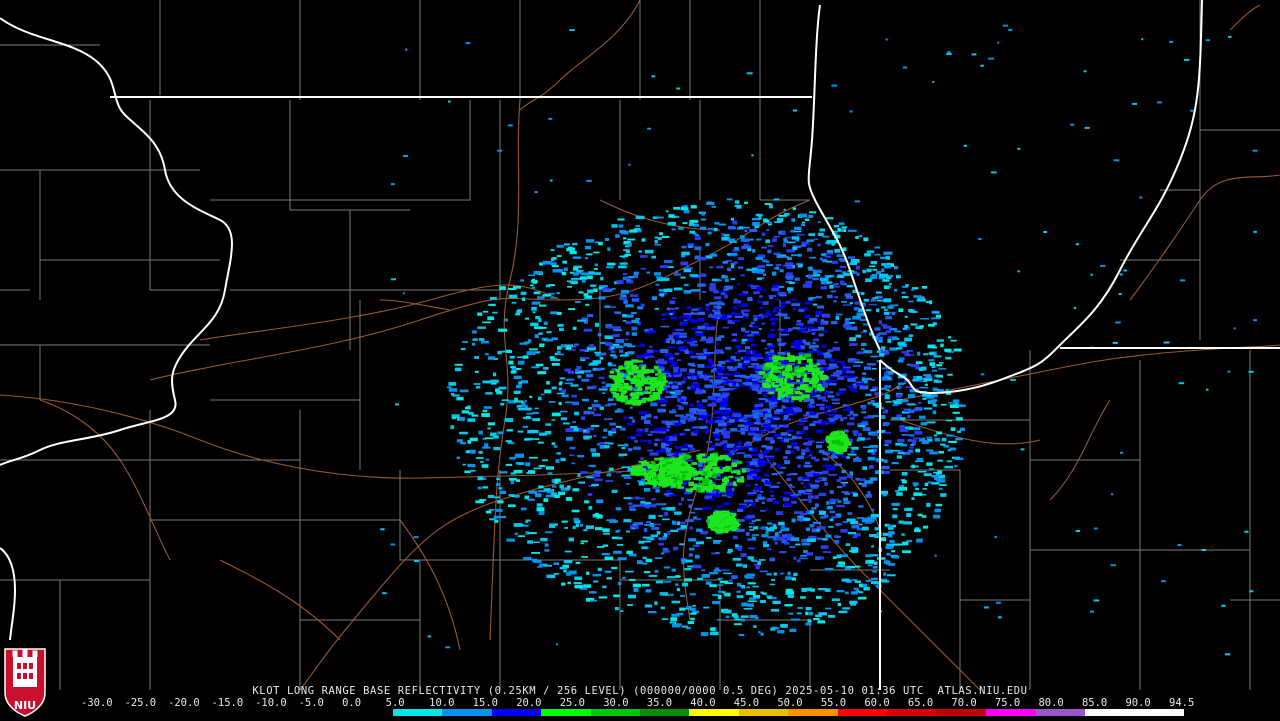  I want to click on colorbar-segment, so click(1159, 712).